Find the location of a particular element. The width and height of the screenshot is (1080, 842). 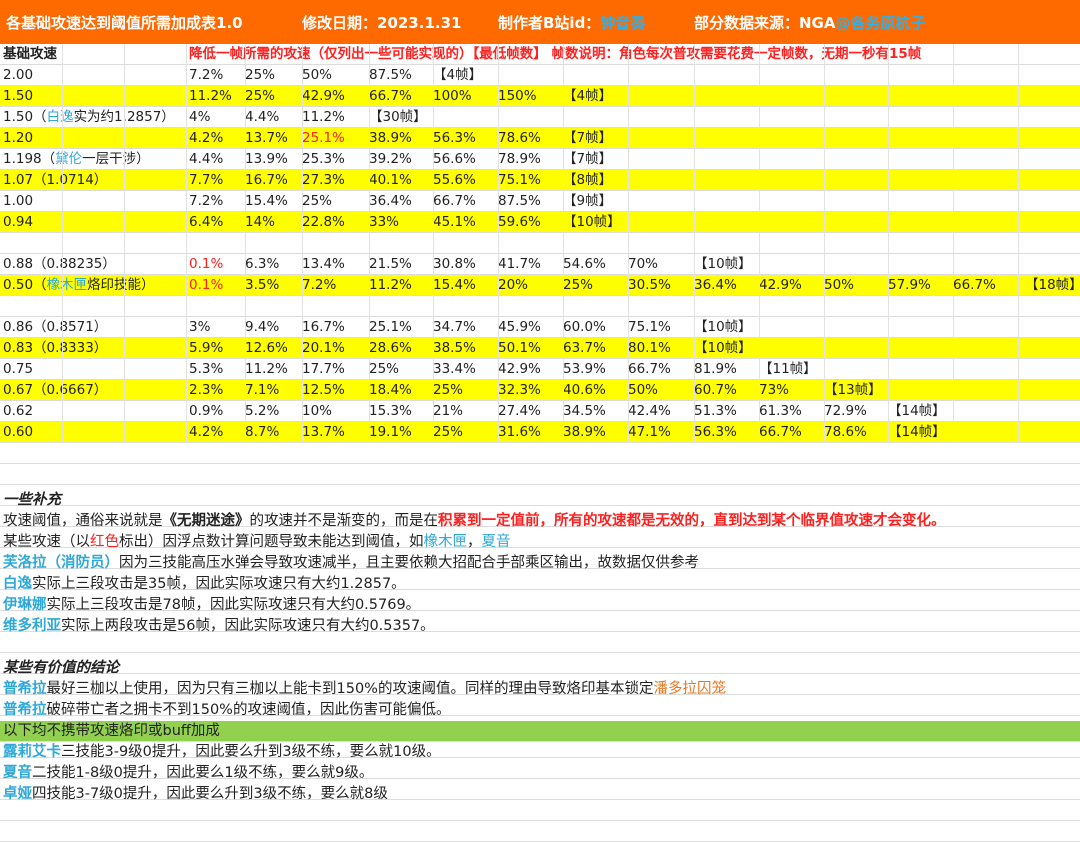

note-line: 一些补充 is located at coordinates (32, 500).